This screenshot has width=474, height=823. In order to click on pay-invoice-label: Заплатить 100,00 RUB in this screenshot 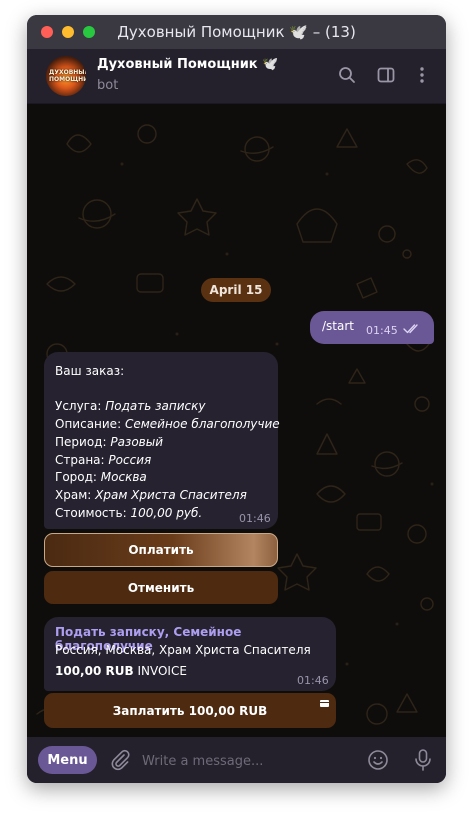, I will do `click(190, 710)`.